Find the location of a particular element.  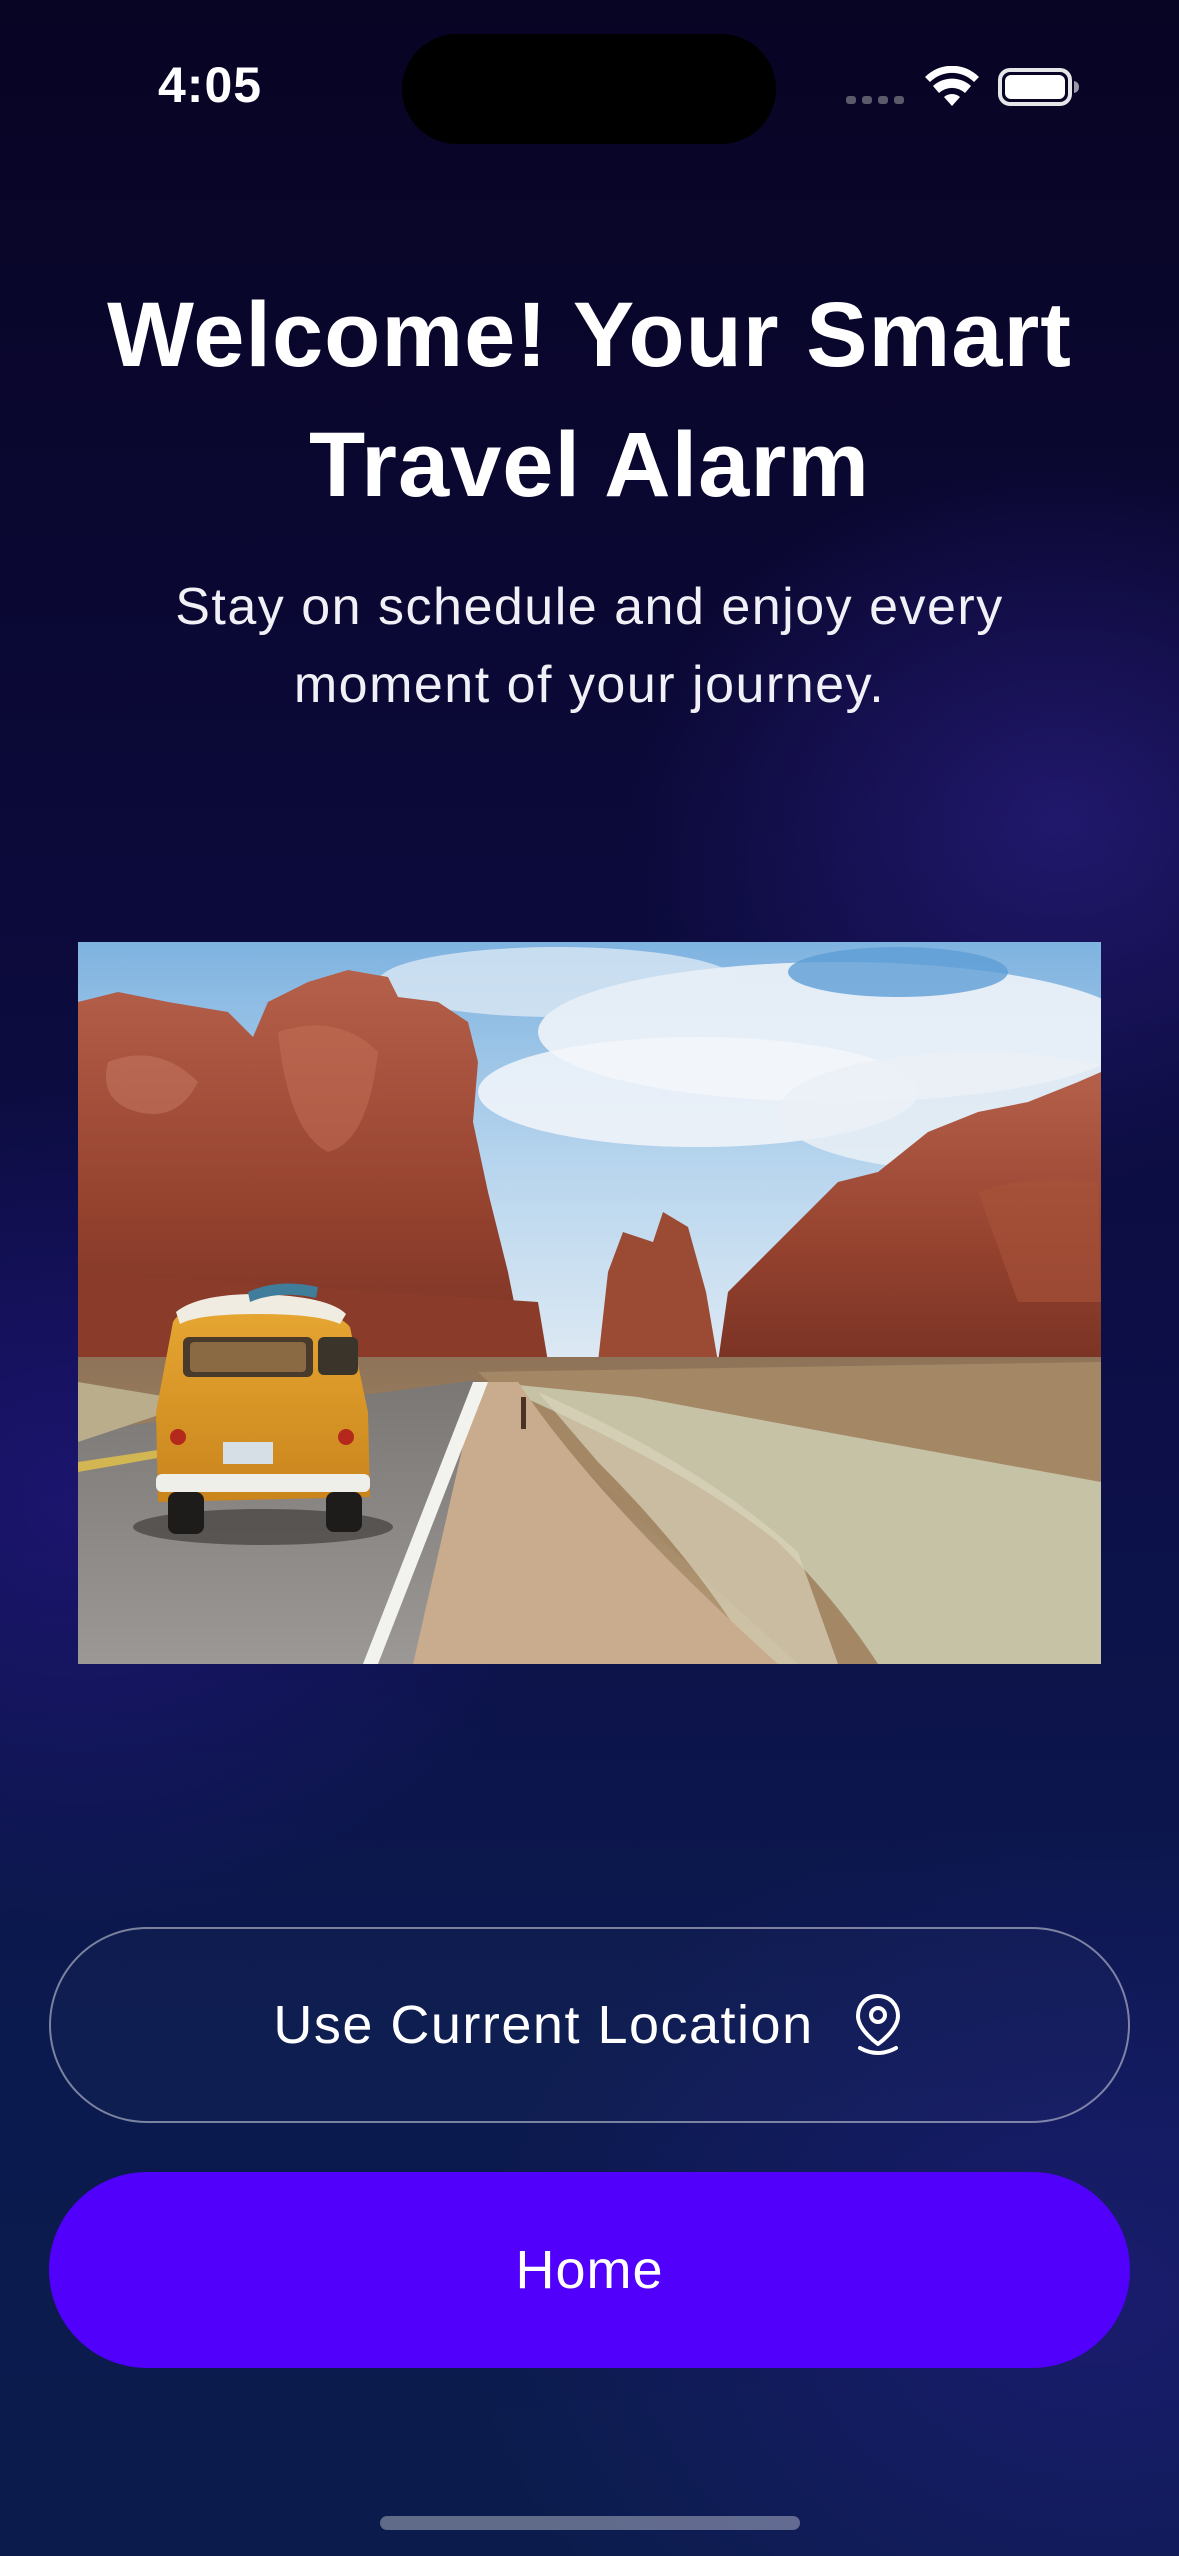

dynamic-island is located at coordinates (589, 89).